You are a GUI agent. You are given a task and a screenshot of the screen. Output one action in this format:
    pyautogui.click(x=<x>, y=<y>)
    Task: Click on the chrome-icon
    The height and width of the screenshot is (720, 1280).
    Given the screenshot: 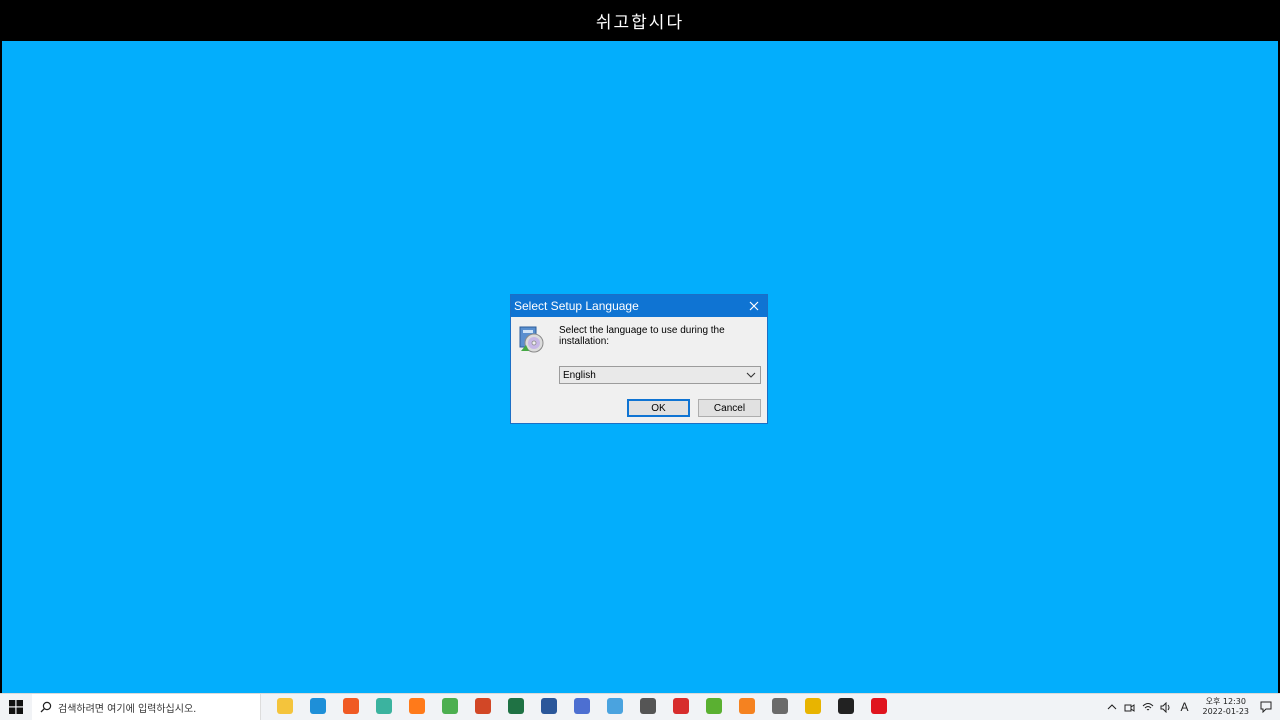 What is the action you would take?
    pyautogui.click(x=449, y=706)
    